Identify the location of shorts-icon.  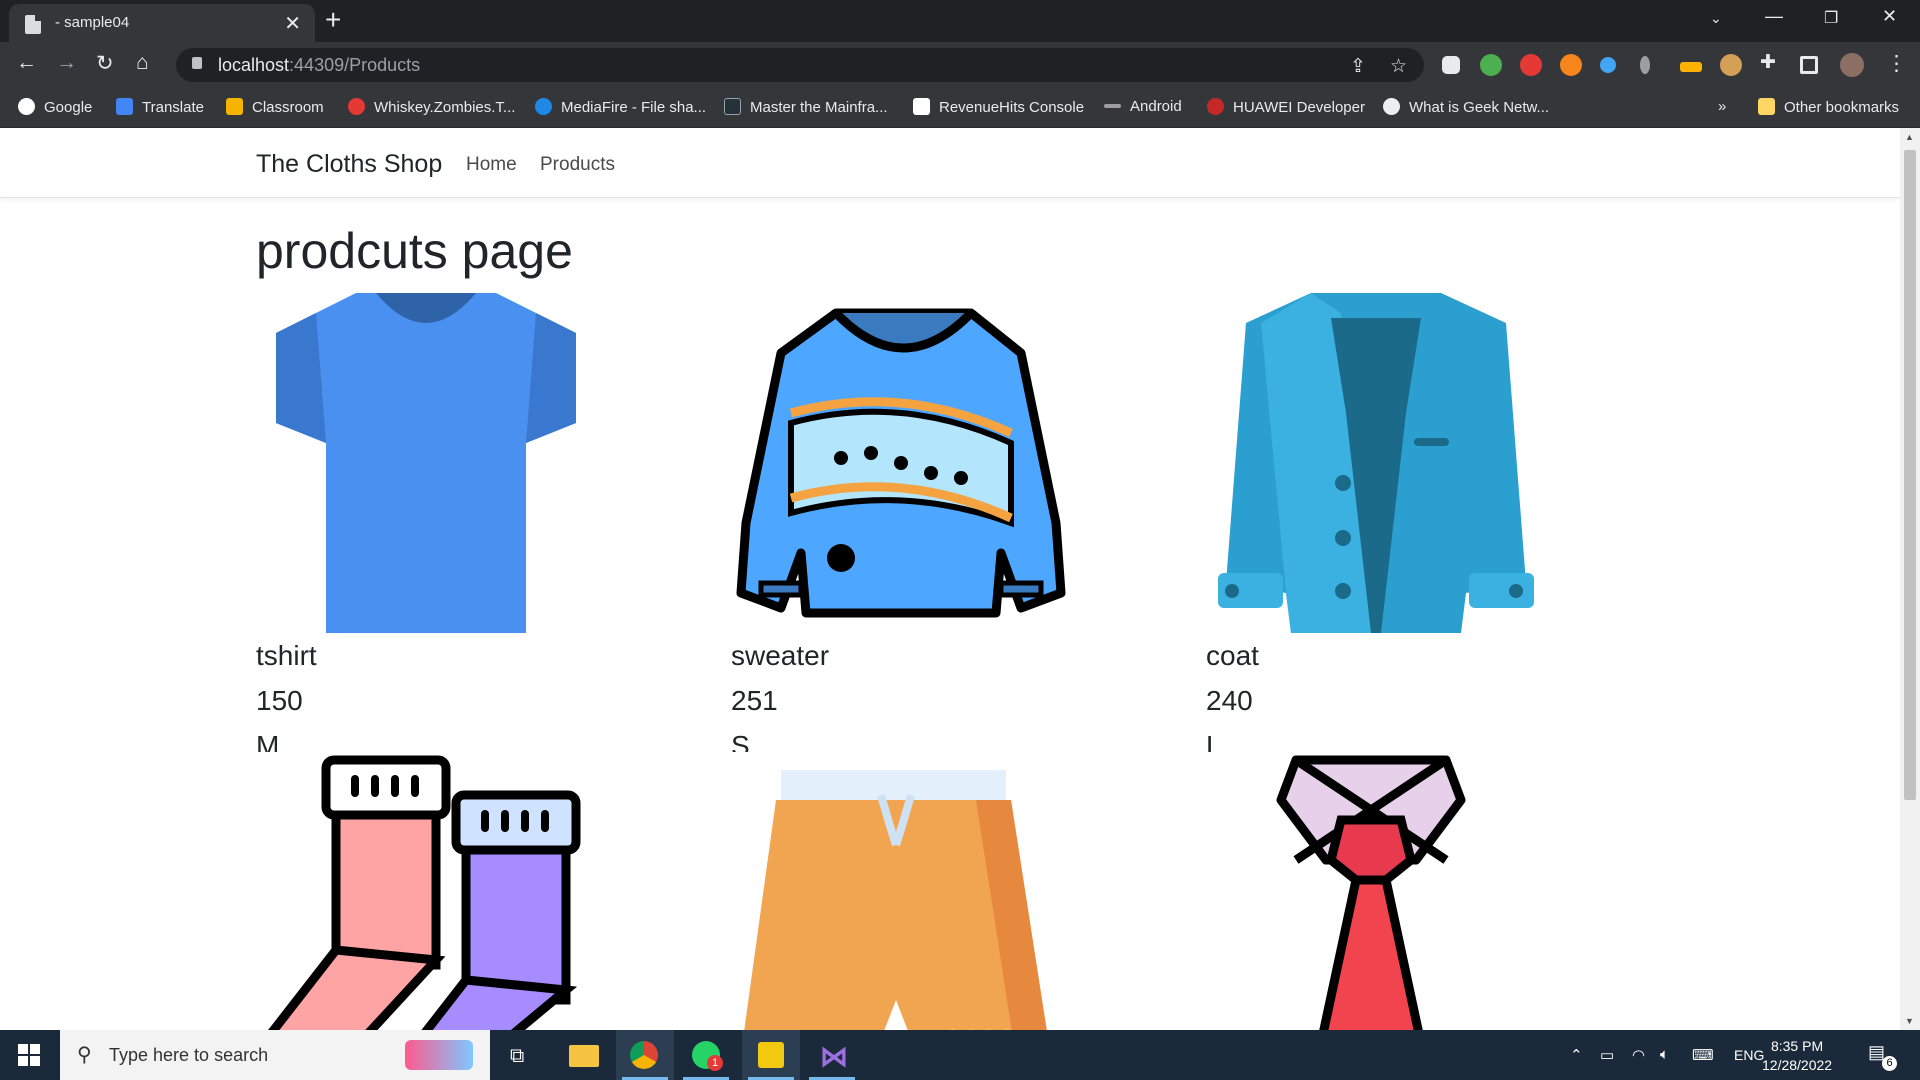
(895, 900).